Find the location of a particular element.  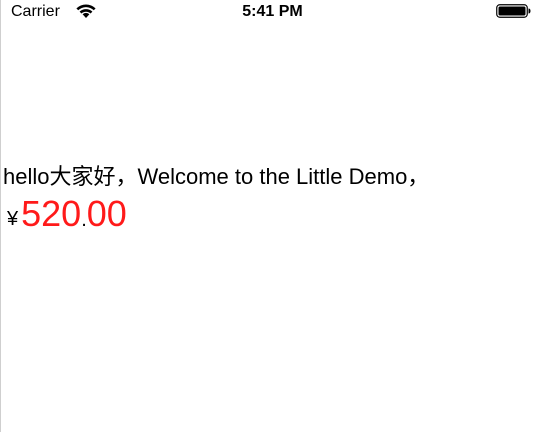

price-integer-part: 520 is located at coordinates (51, 213).